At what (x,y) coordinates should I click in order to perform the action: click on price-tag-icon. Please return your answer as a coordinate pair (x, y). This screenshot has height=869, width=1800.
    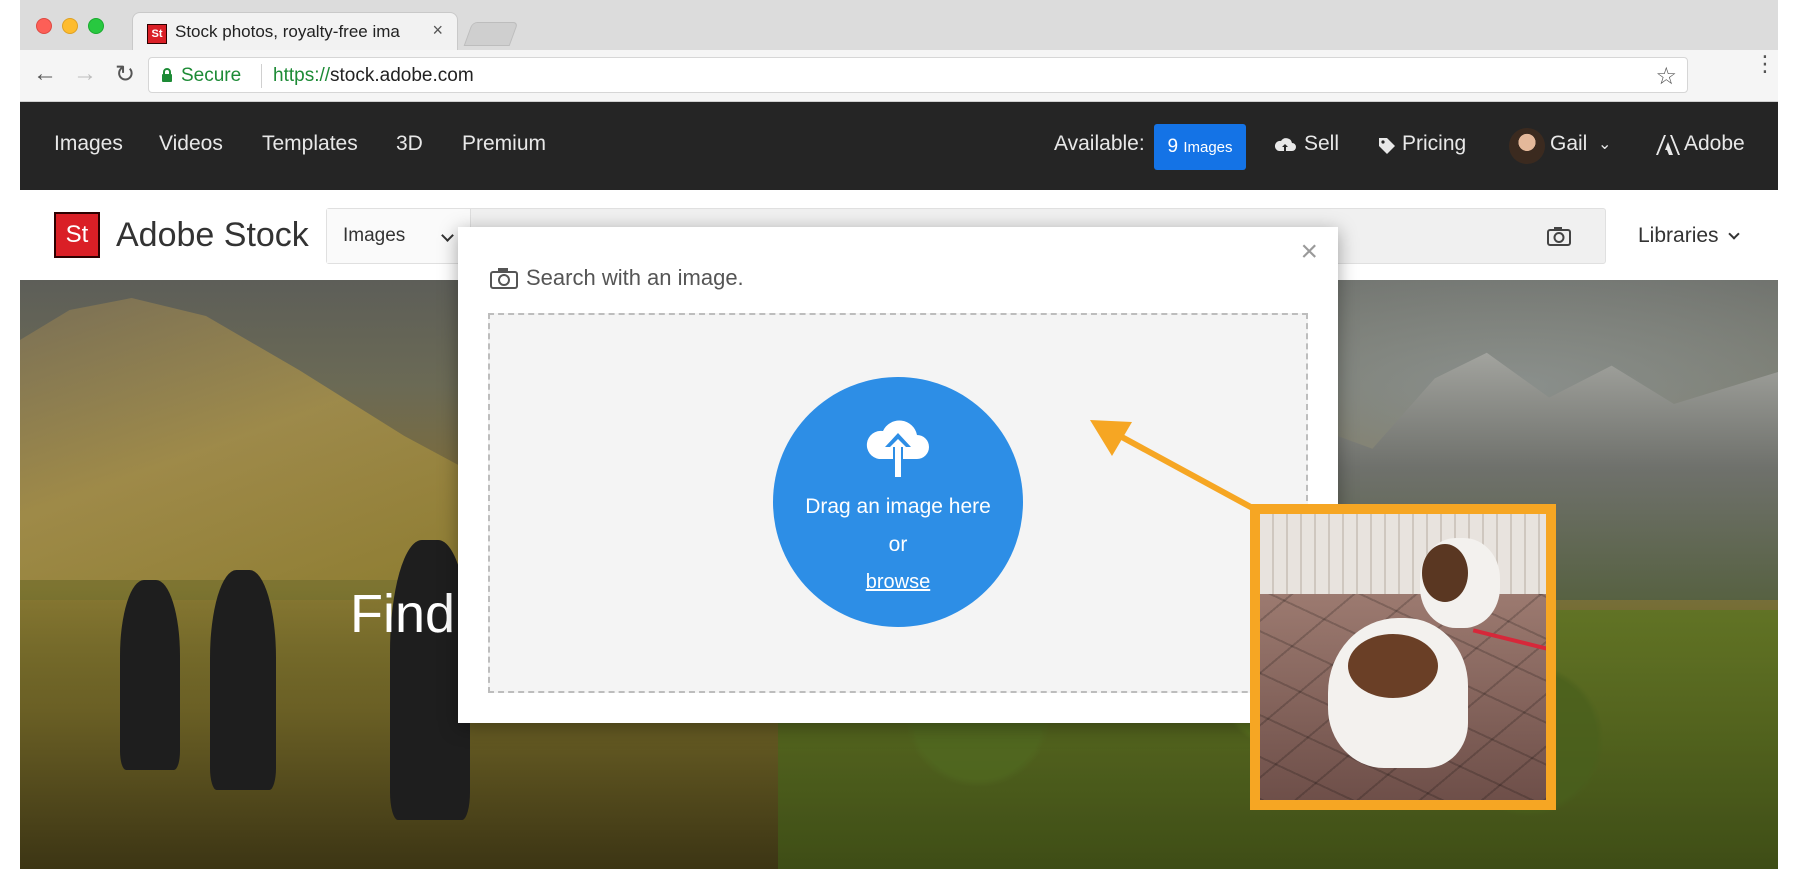
    Looking at the image, I should click on (1387, 146).